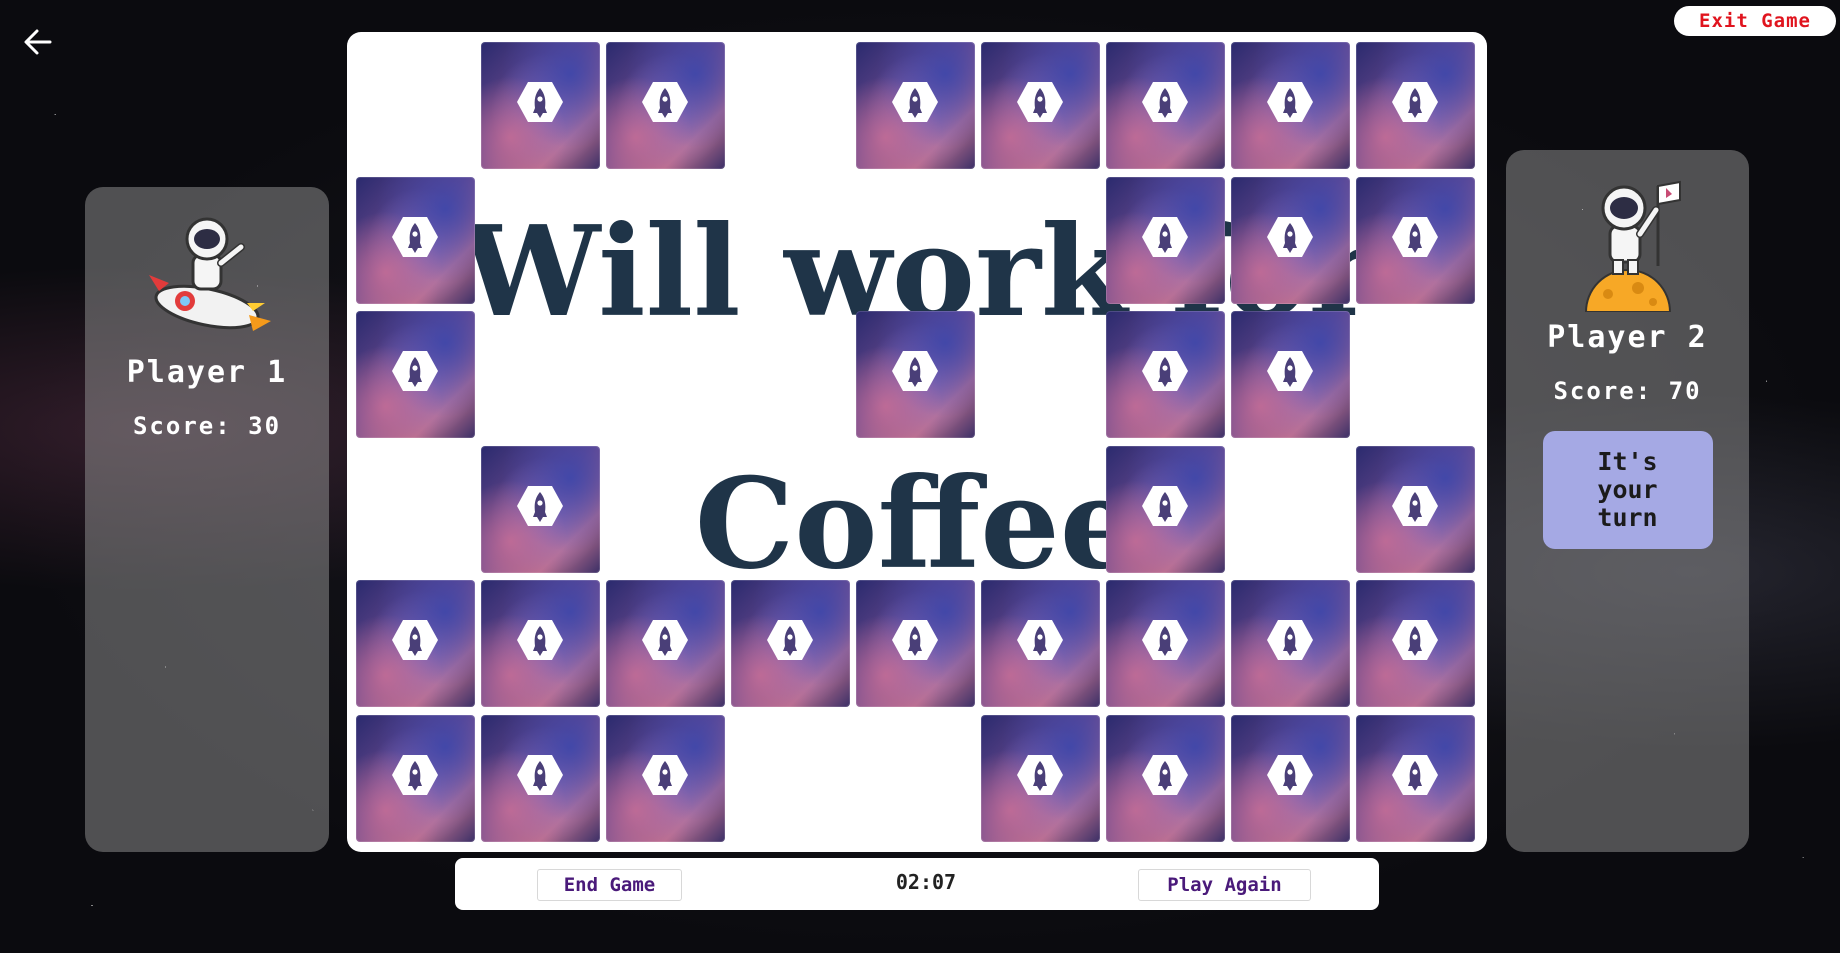  Describe the element at coordinates (207, 372) in the screenshot. I see `player-1-name: Player 1` at that location.